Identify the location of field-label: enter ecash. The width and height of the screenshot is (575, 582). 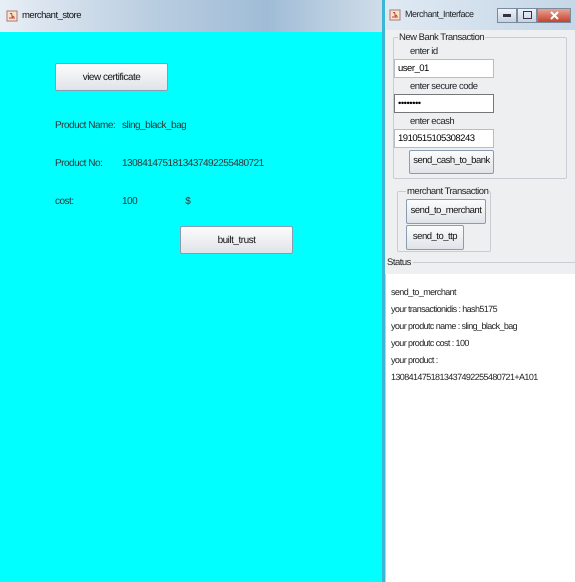
(432, 121).